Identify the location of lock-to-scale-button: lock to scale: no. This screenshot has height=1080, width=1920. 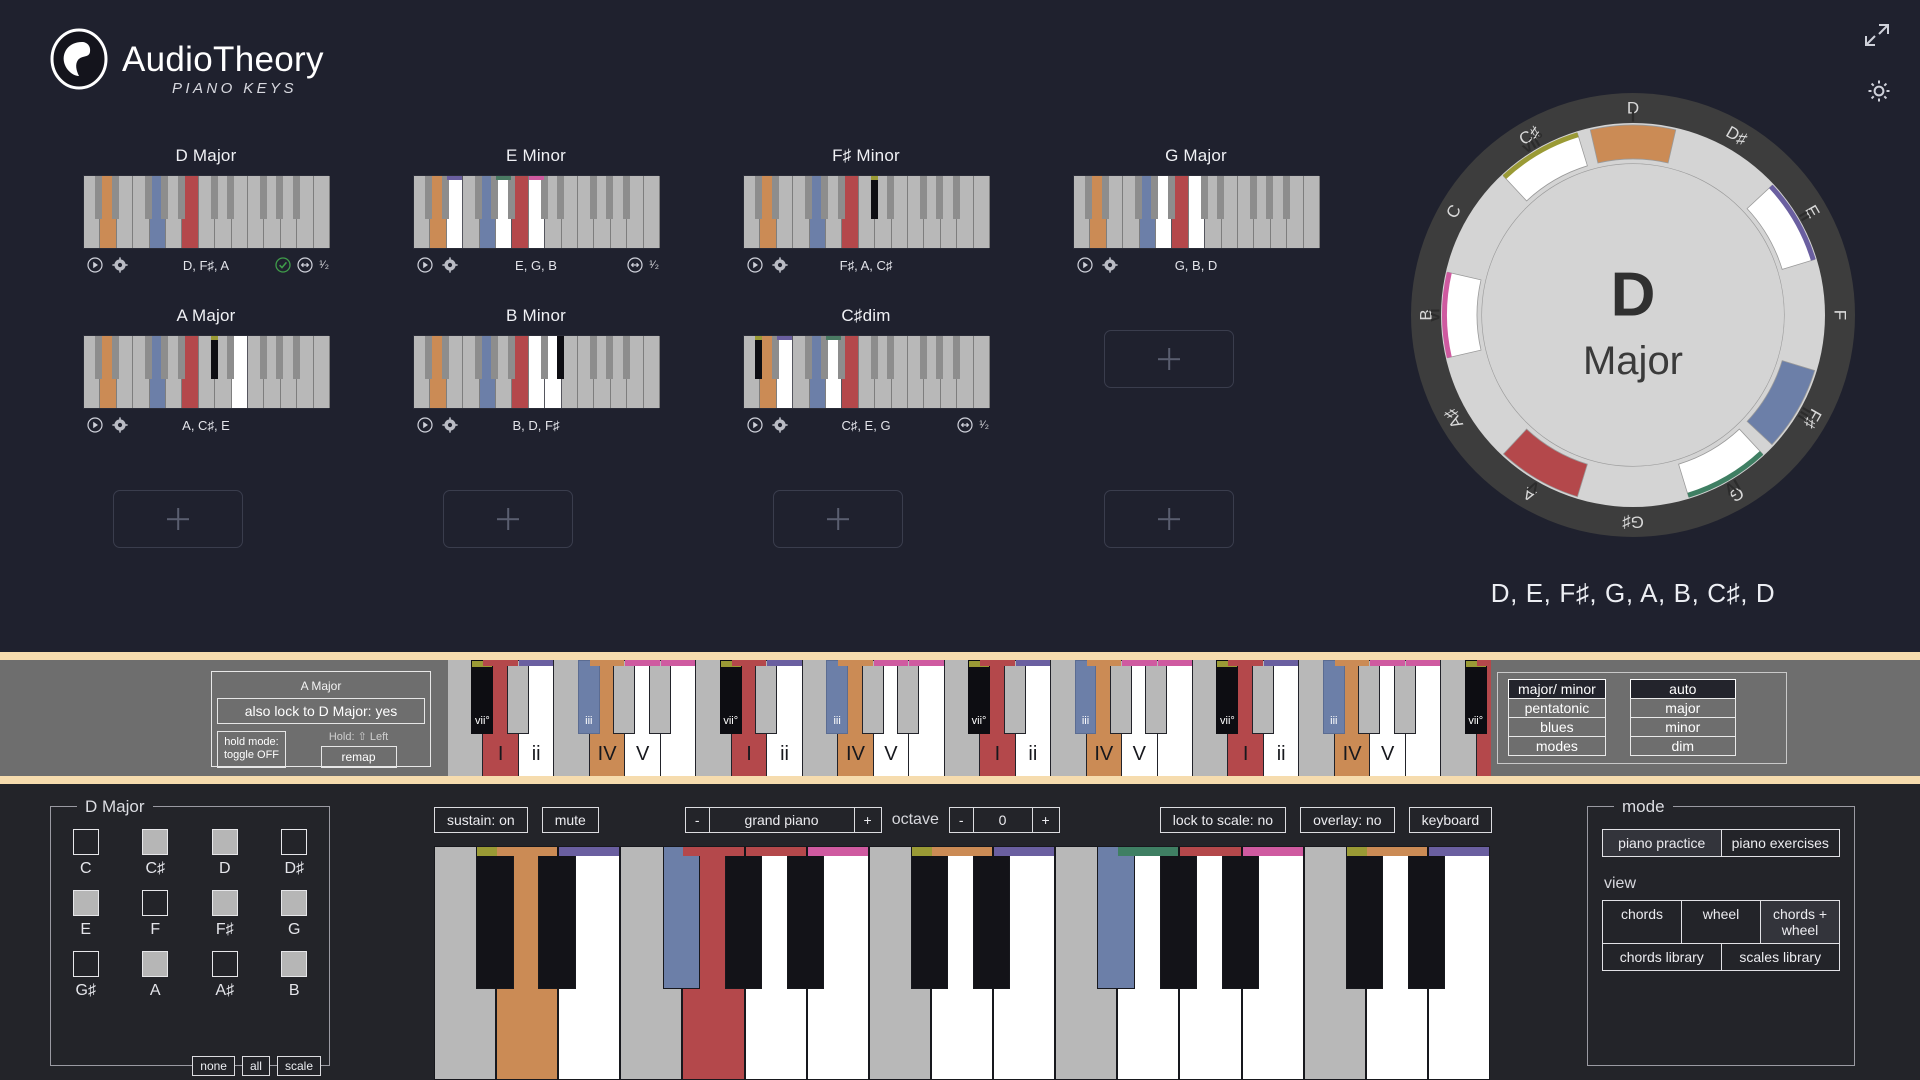
(1223, 820).